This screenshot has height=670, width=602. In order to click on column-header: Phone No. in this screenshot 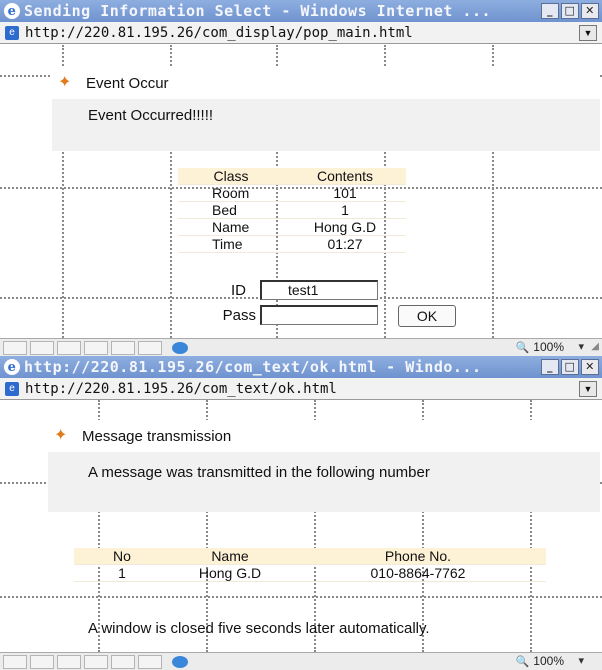, I will do `click(418, 556)`.